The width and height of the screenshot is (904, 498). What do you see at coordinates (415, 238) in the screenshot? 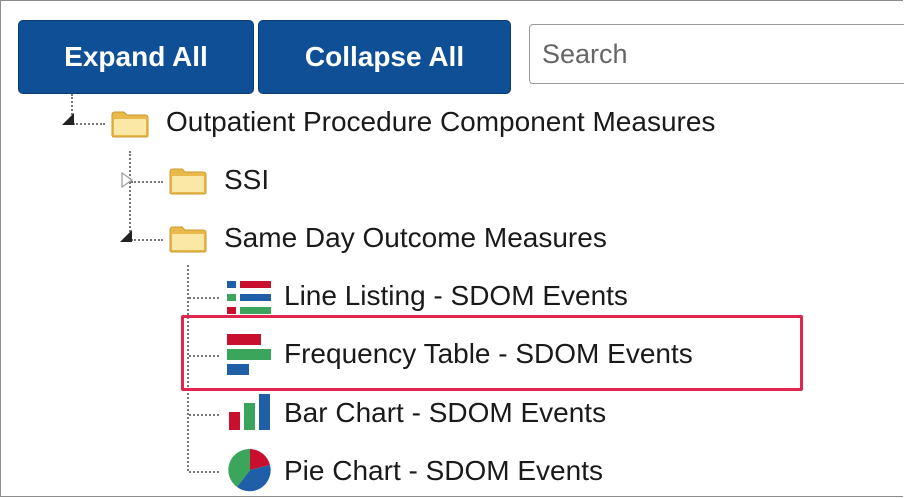
I see `tree-node-label: Same Day Outcome Measures` at bounding box center [415, 238].